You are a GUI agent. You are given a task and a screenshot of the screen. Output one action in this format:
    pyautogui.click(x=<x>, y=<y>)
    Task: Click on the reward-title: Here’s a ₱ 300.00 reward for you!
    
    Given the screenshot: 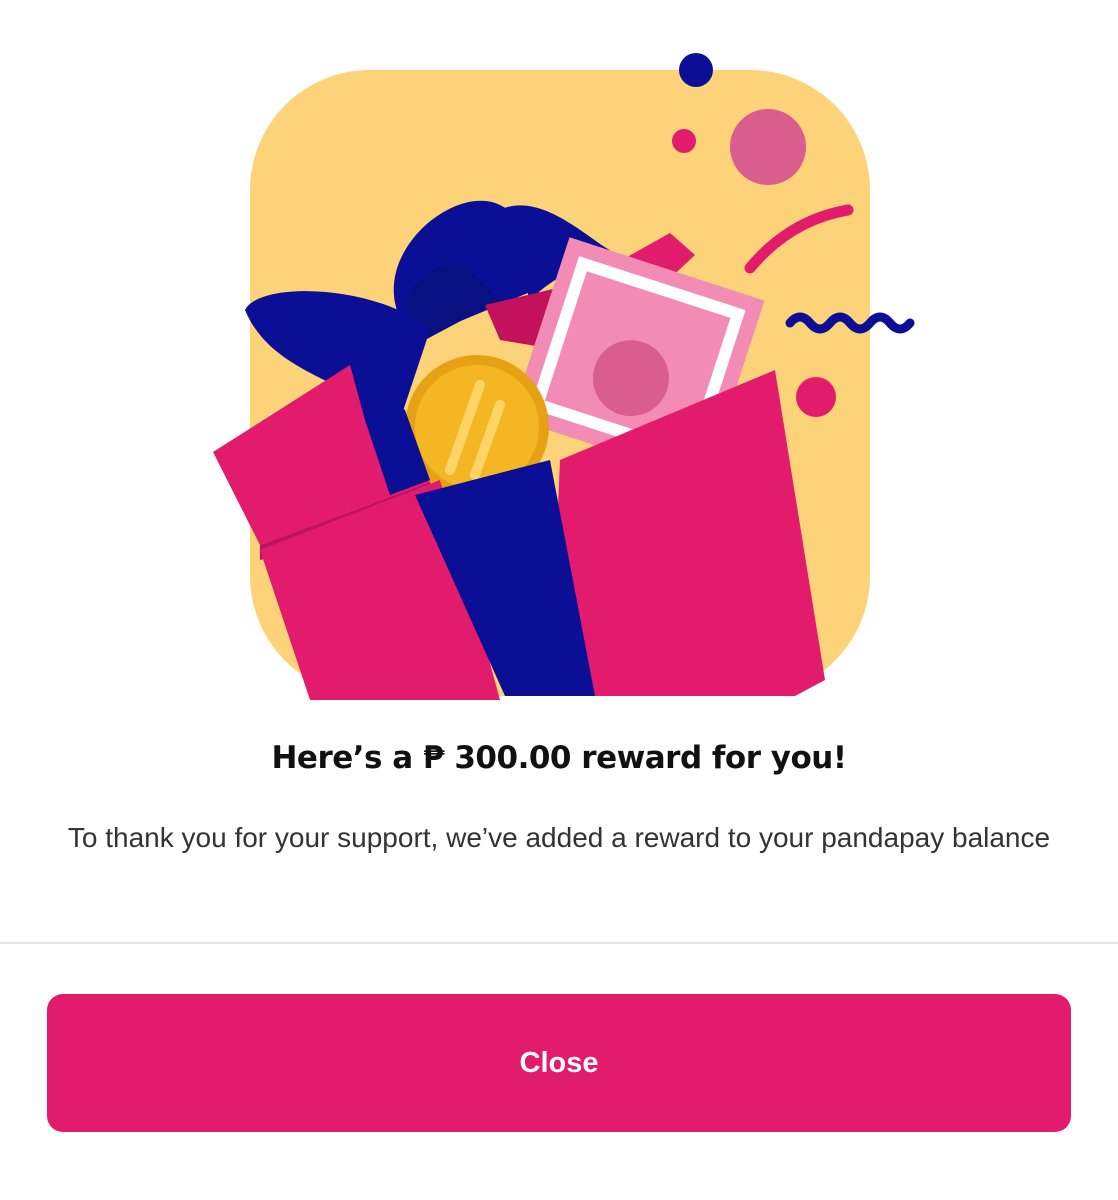 What is the action you would take?
    pyautogui.click(x=559, y=758)
    